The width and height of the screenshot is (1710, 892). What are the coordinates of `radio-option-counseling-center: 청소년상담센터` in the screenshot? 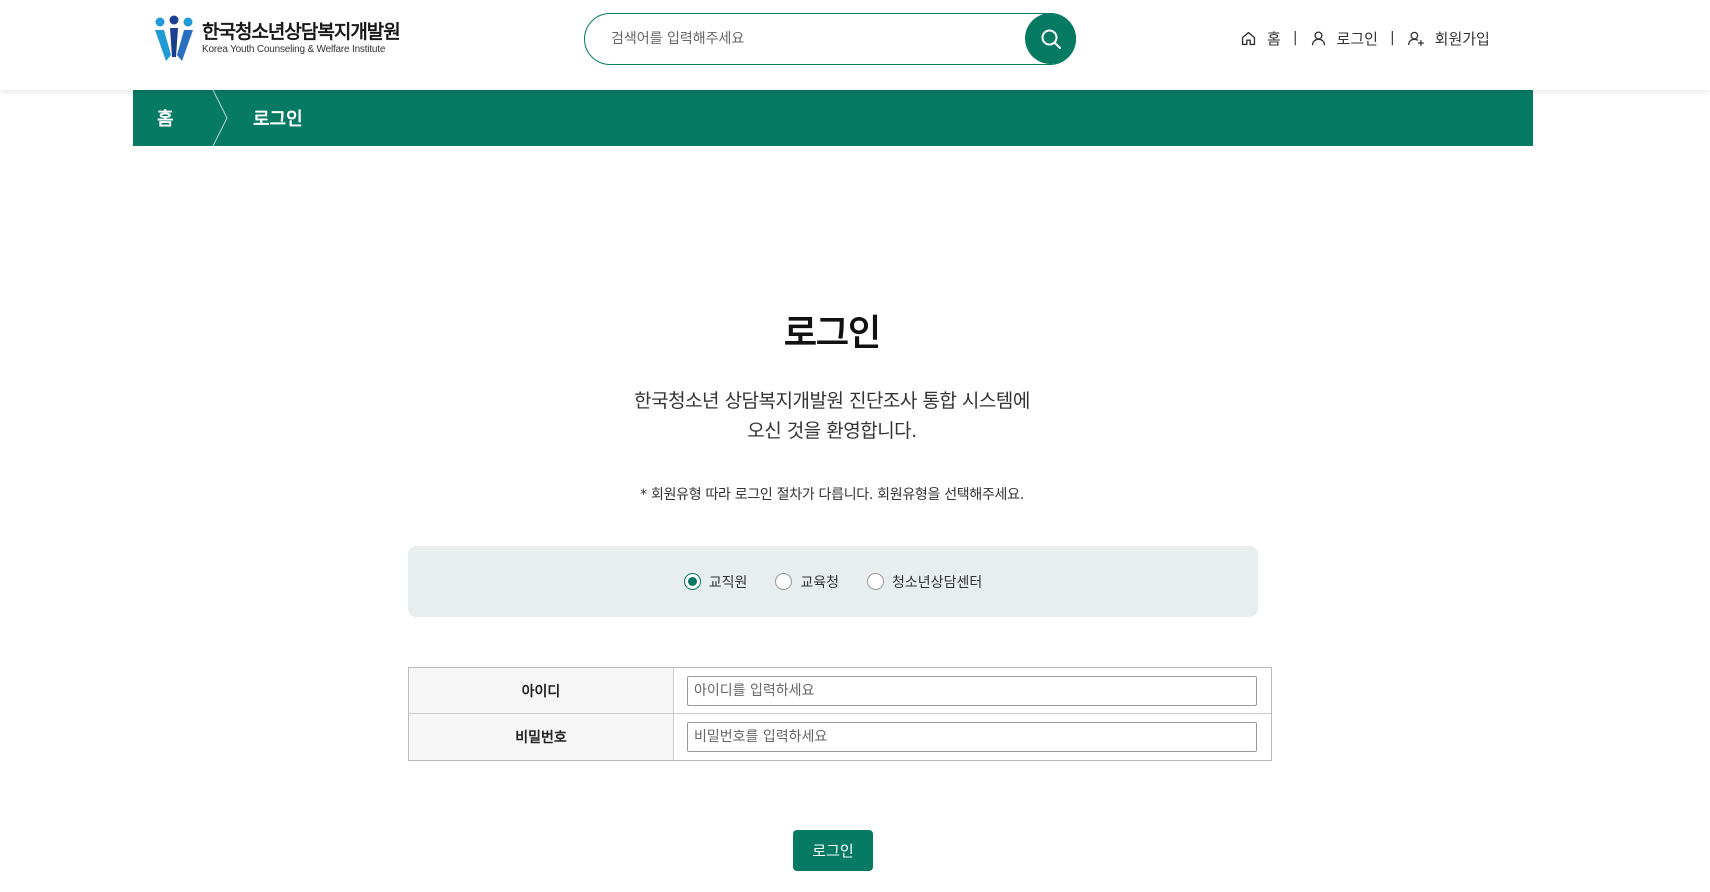 It's located at (924, 582).